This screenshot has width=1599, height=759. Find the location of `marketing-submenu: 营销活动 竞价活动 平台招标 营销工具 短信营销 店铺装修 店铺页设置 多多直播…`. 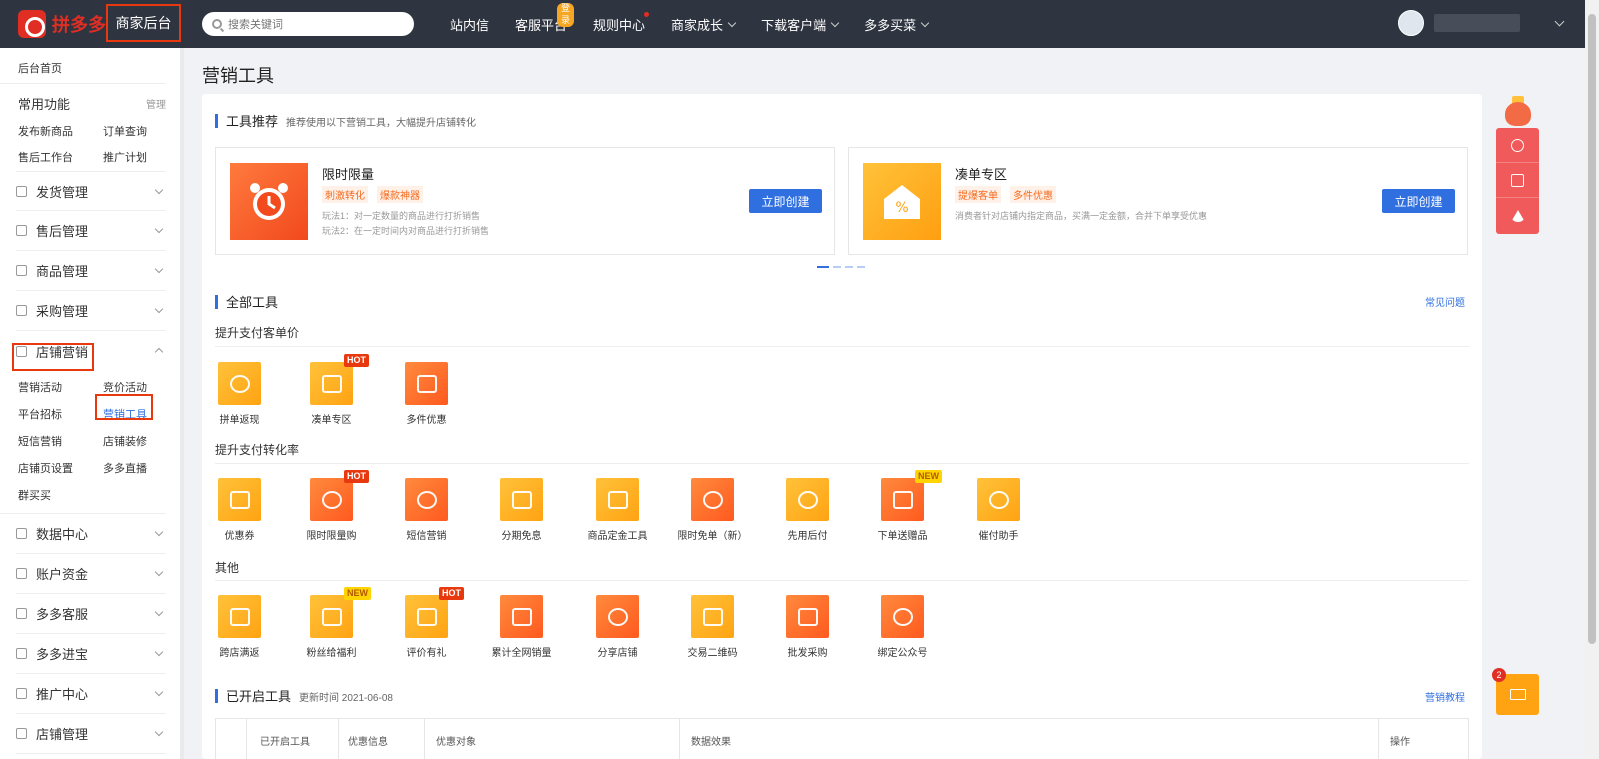

marketing-submenu: 营销活动 竞价活动 平台招标 营销工具 短信营销 店铺装修 店铺页设置 多多直播… is located at coordinates (83, 442).